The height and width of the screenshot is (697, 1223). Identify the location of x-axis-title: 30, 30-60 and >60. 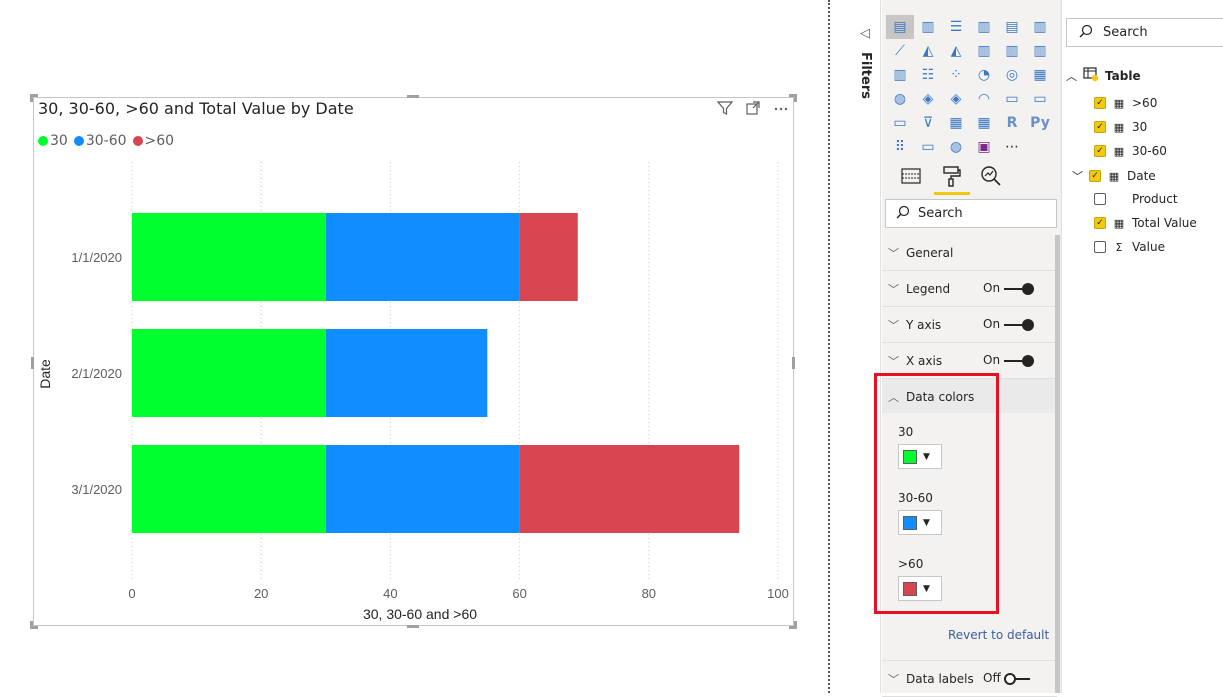
(420, 614).